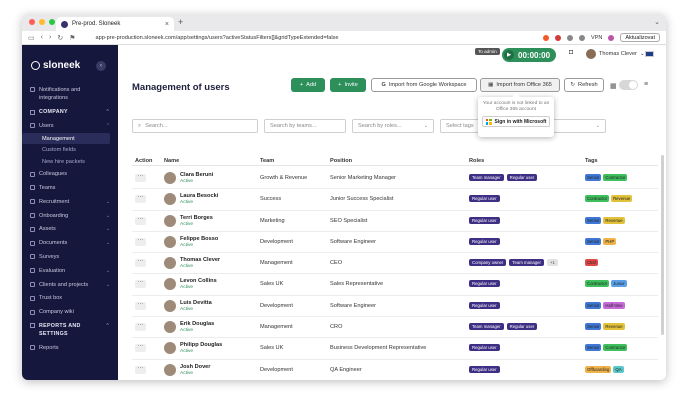 The width and height of the screenshot is (688, 409). What do you see at coordinates (32, 348) in the screenshot?
I see `reports-icon` at bounding box center [32, 348].